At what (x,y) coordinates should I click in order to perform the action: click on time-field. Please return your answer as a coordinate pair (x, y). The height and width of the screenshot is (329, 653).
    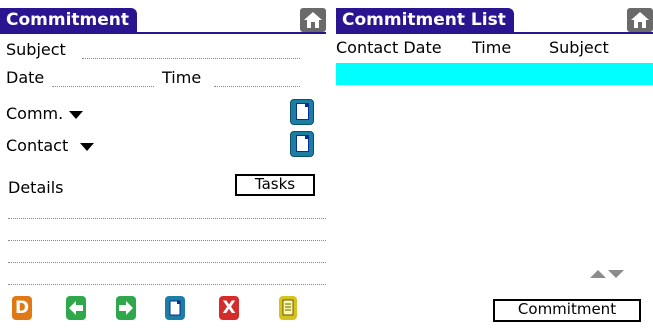
    Looking at the image, I should click on (257, 86).